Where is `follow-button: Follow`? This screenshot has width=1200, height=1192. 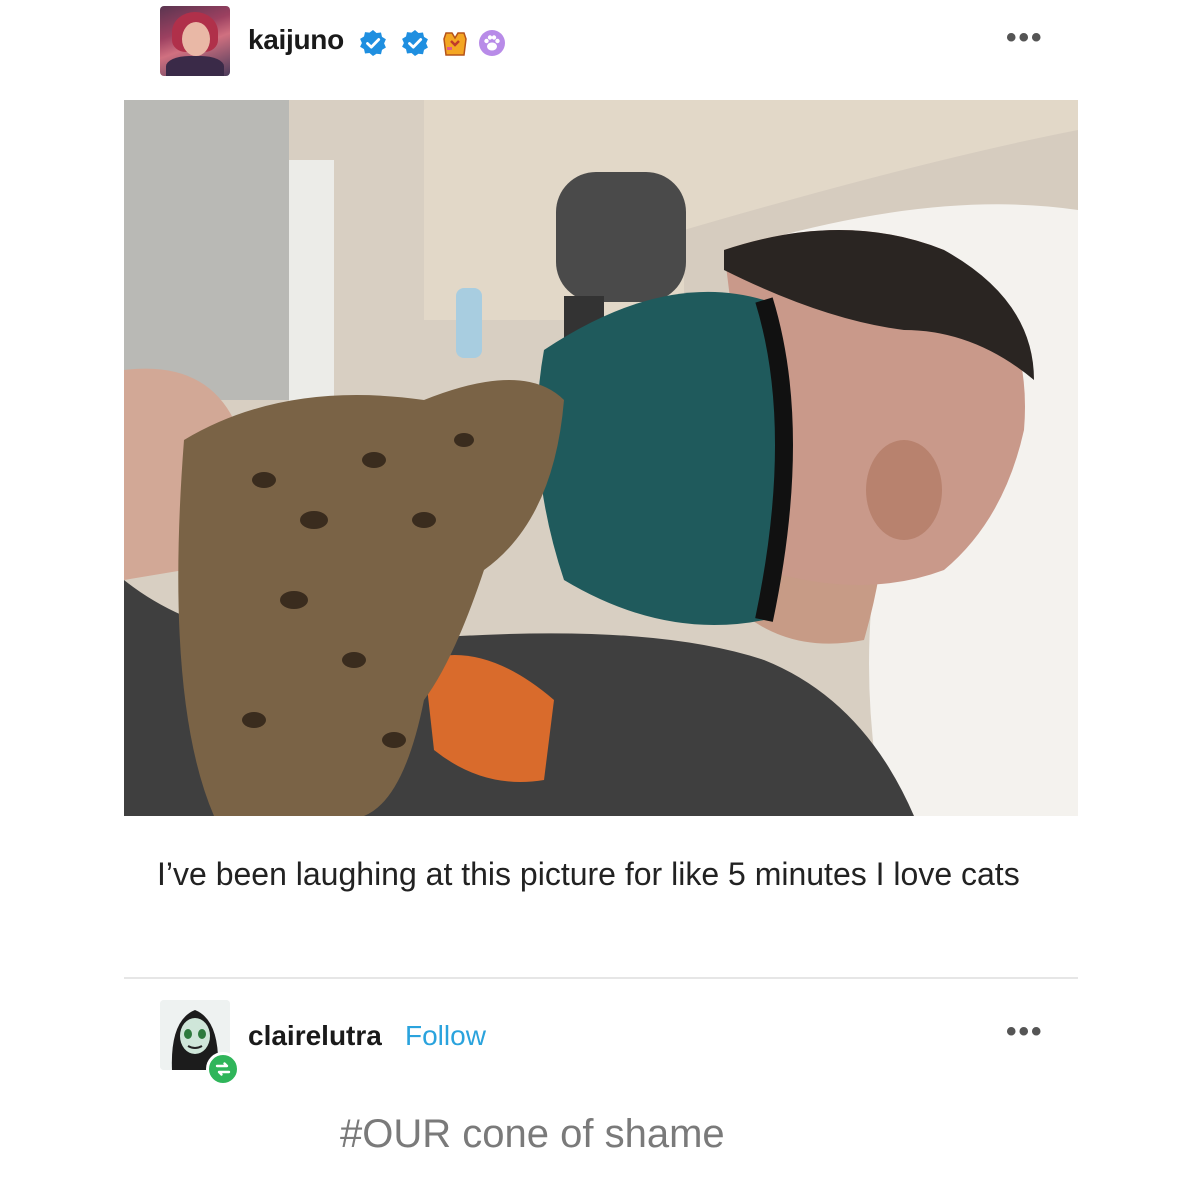 follow-button: Follow is located at coordinates (445, 1036).